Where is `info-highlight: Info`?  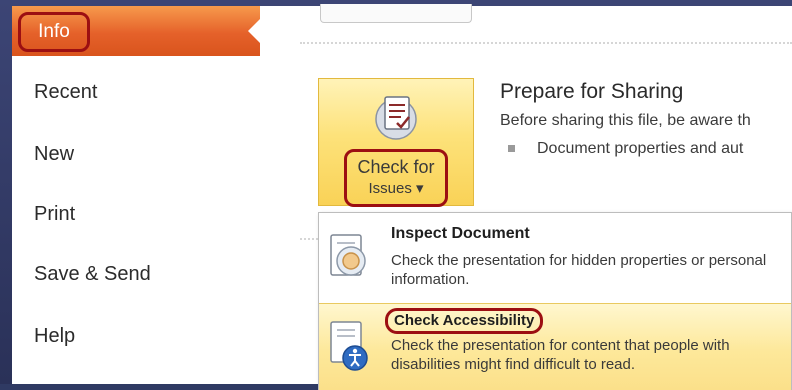
info-highlight: Info is located at coordinates (54, 32).